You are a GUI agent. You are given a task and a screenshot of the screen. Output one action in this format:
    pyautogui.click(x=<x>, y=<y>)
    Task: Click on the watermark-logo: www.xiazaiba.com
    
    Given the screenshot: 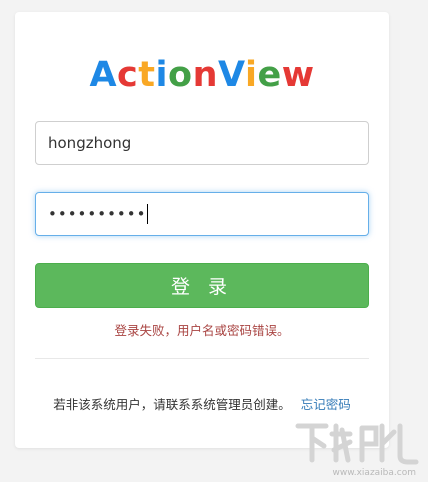 What is the action you would take?
    pyautogui.click(x=356, y=449)
    